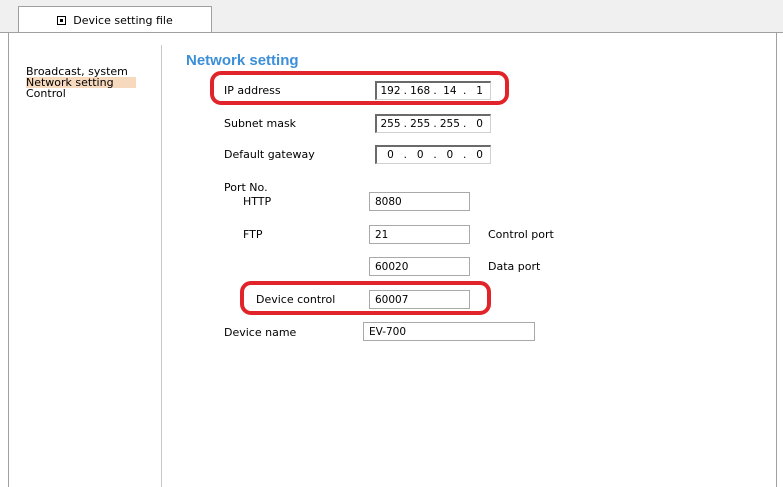 This screenshot has width=783, height=487. Describe the element at coordinates (479, 124) in the screenshot. I see `subnet-octet-4: 0` at that location.